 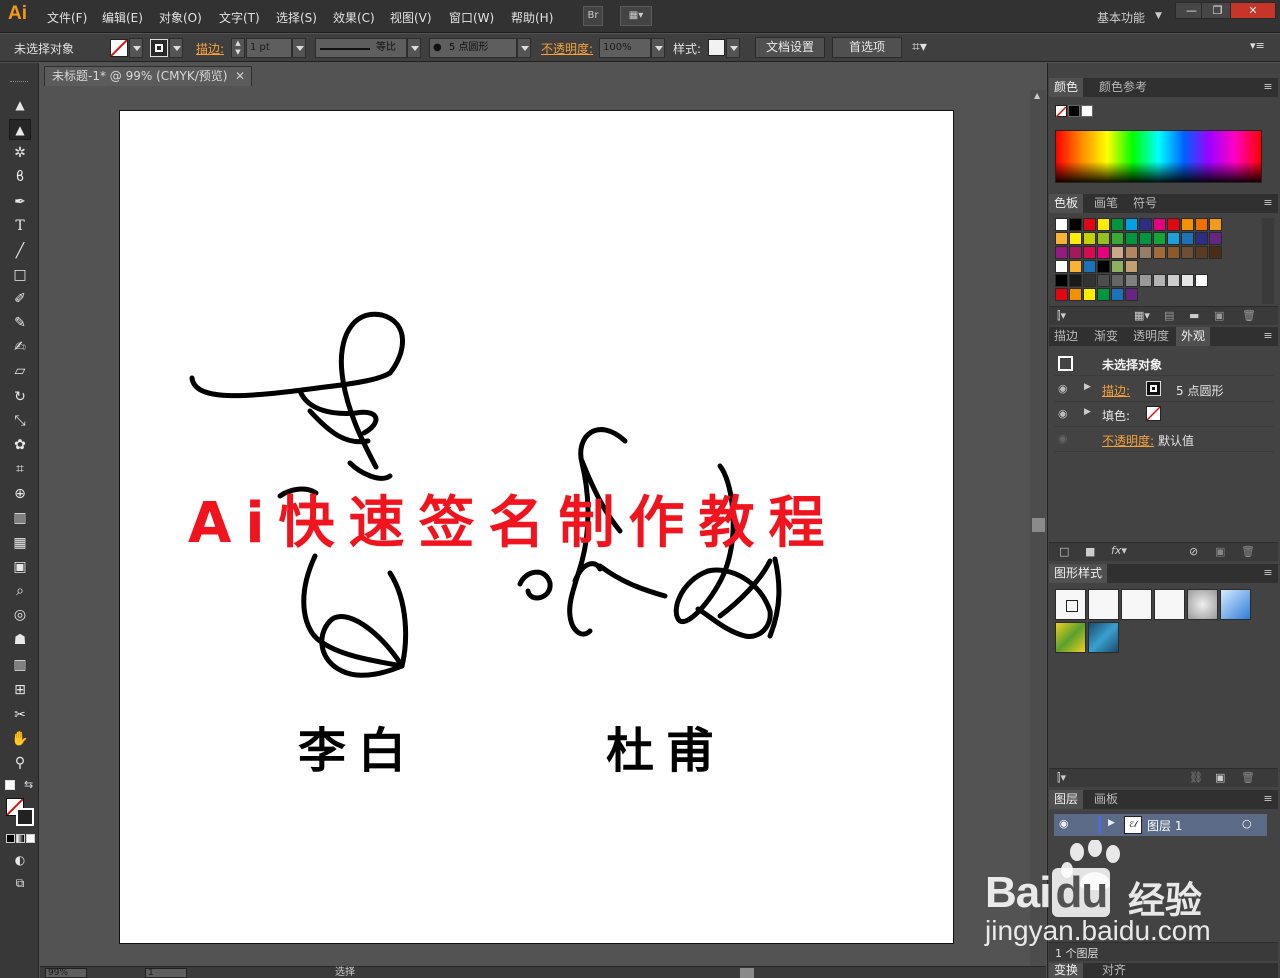 I want to click on blob-brush-tool-icon: ✍, so click(x=20, y=347).